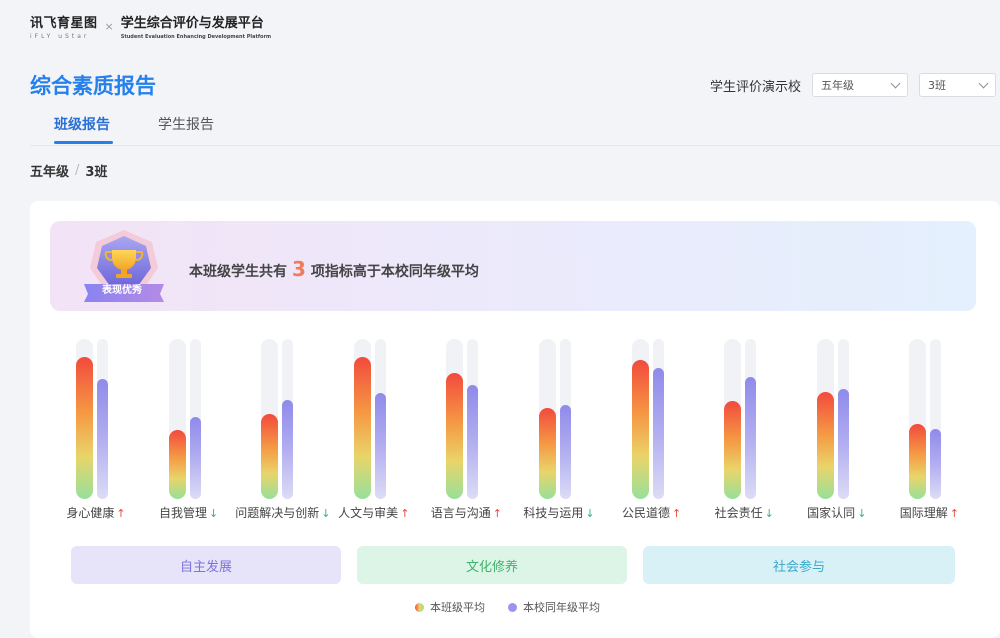 This screenshot has width=1000, height=638. I want to click on chevron-down-icon, so click(895, 83).